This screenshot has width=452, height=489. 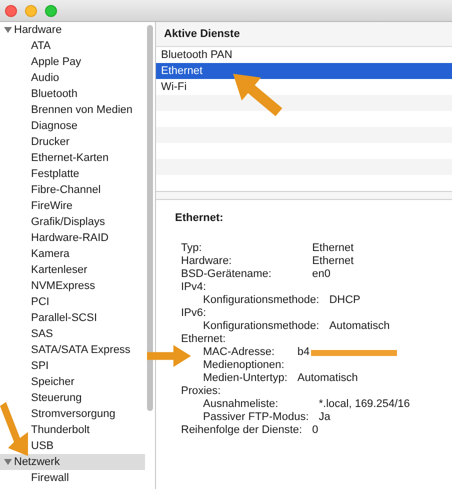 I want to click on detail-label: Reihenfolge der Dienste:, so click(x=241, y=430).